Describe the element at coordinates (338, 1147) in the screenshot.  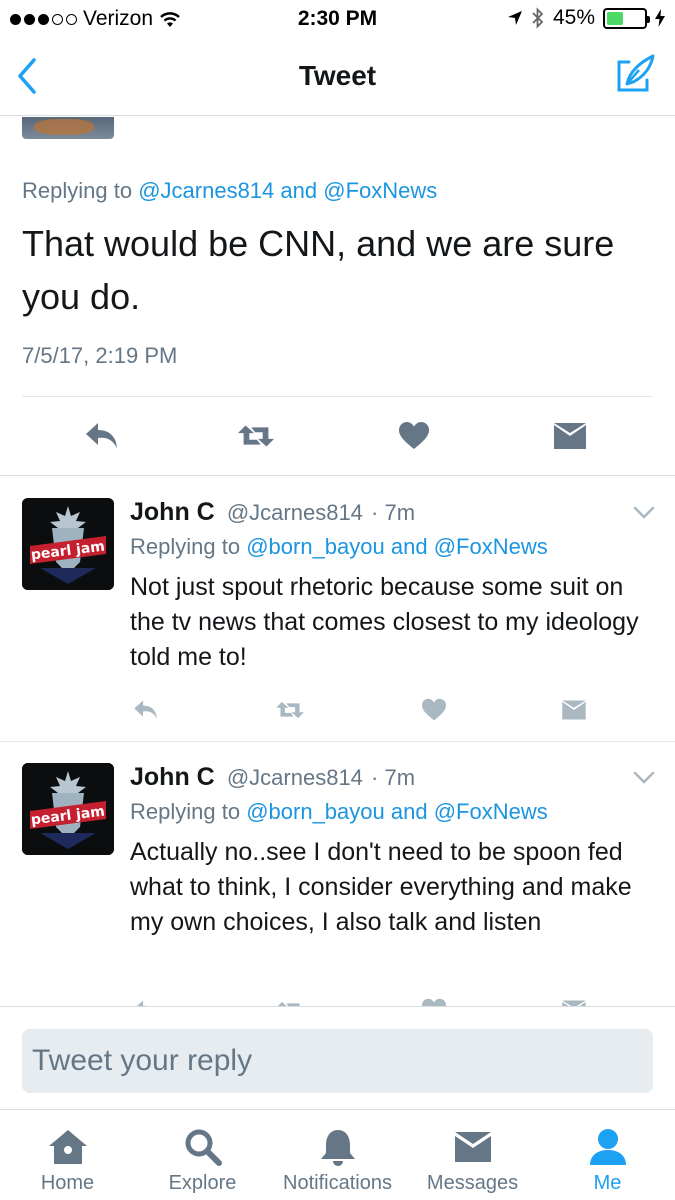
I see `bell-icon` at that location.